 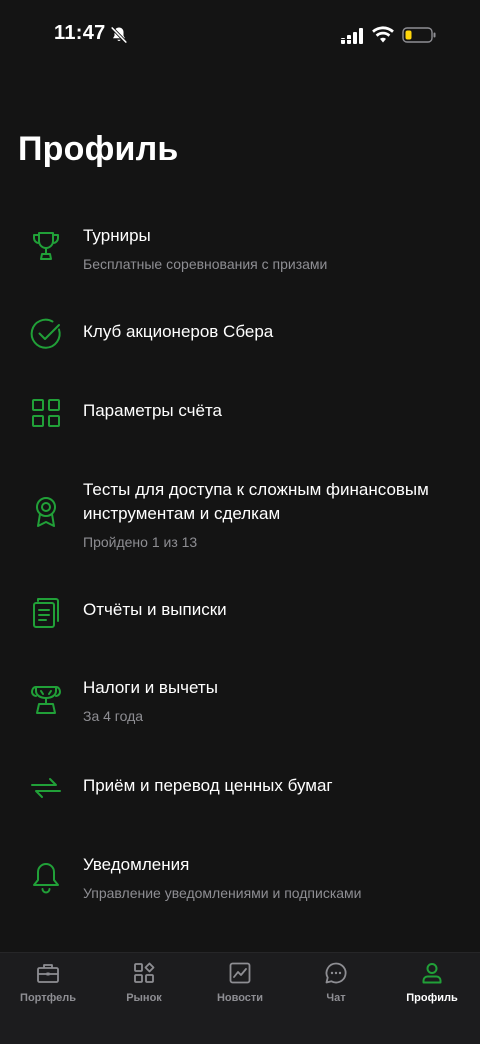 I want to click on bell-icon, so click(x=46, y=878).